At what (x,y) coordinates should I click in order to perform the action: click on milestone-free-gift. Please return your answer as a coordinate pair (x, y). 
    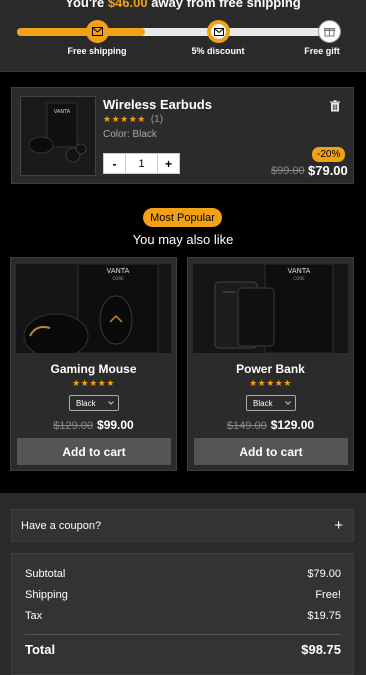
    Looking at the image, I should click on (329, 31).